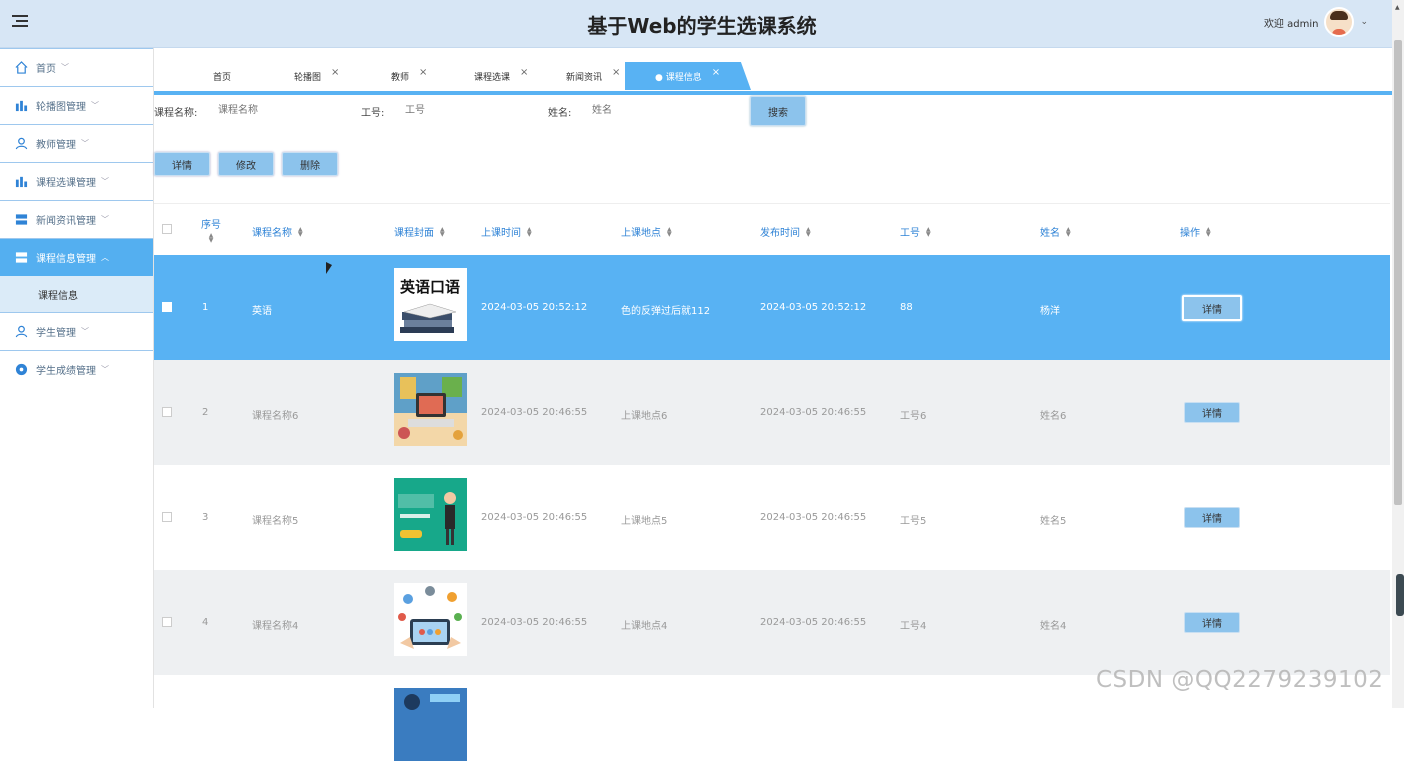 The height and width of the screenshot is (780, 1404). What do you see at coordinates (105, 257) in the screenshot?
I see `chevron-up-icon: ︿` at bounding box center [105, 257].